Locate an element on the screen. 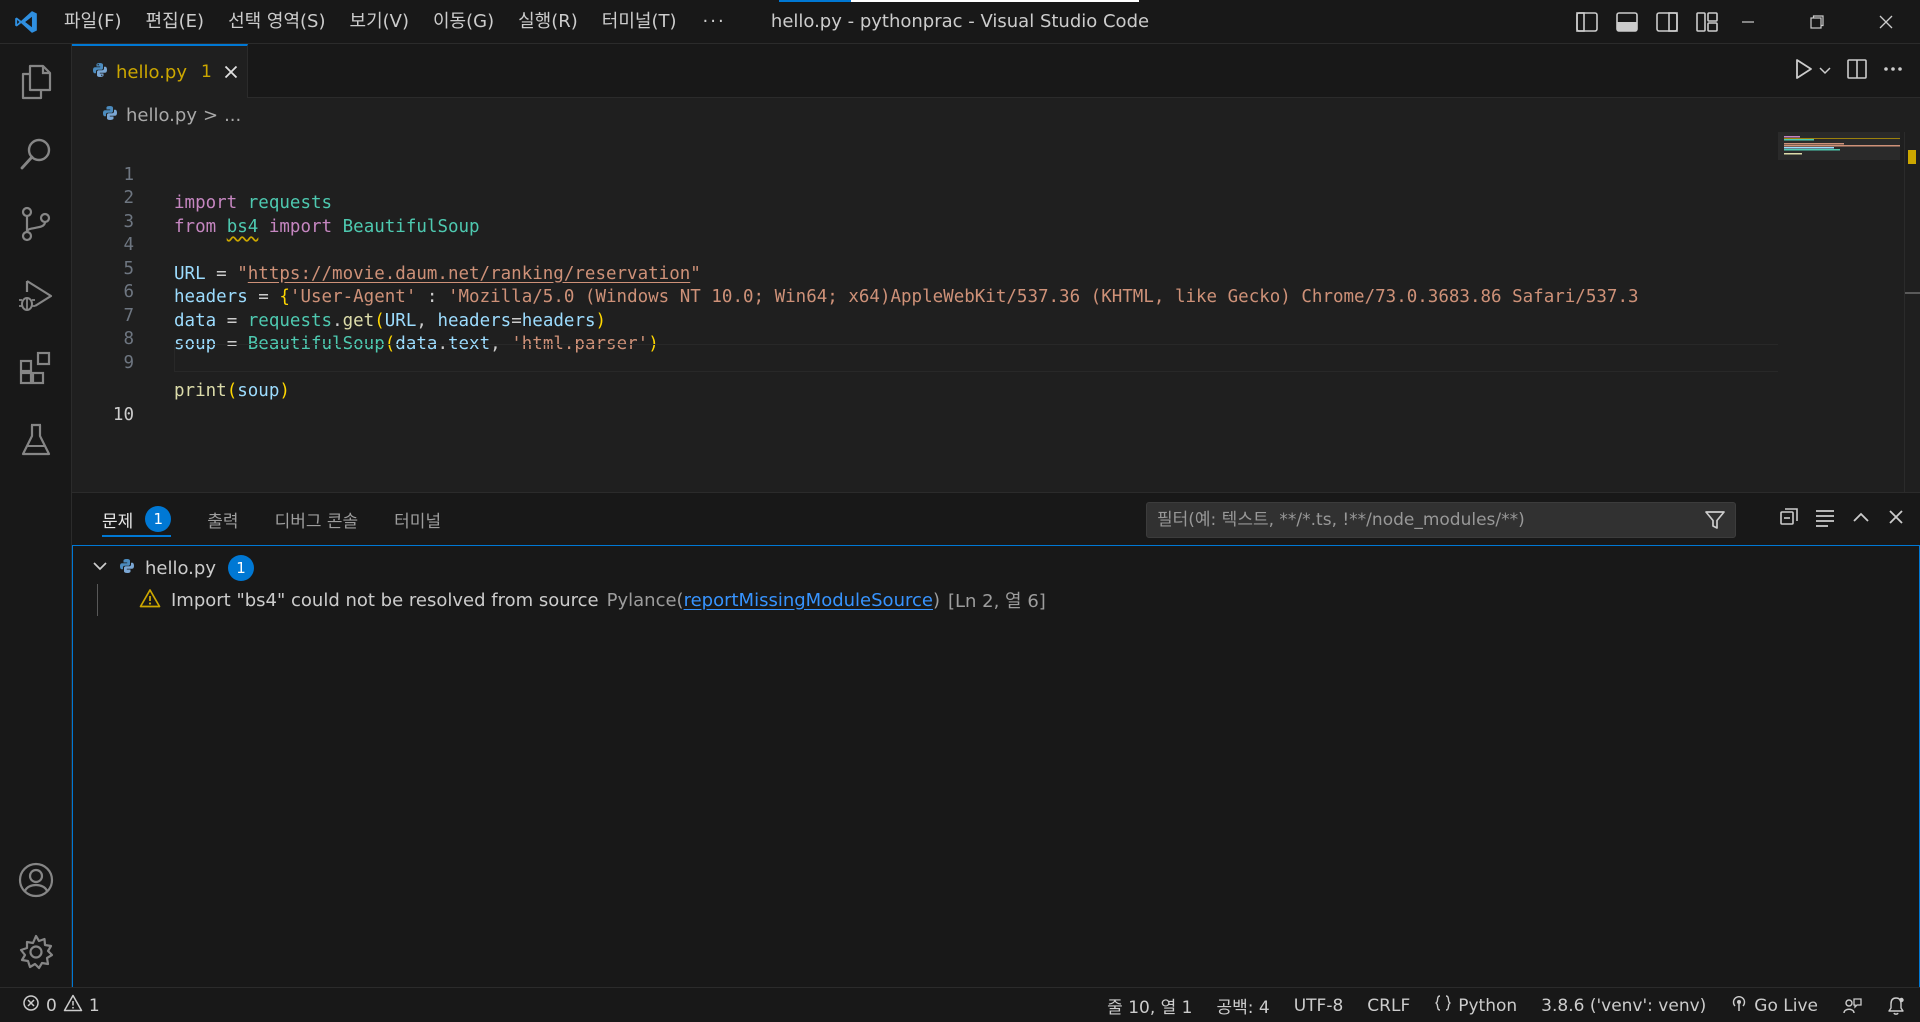 This screenshot has width=1920, height=1022. broadcast-icon is located at coordinates (1739, 1005).